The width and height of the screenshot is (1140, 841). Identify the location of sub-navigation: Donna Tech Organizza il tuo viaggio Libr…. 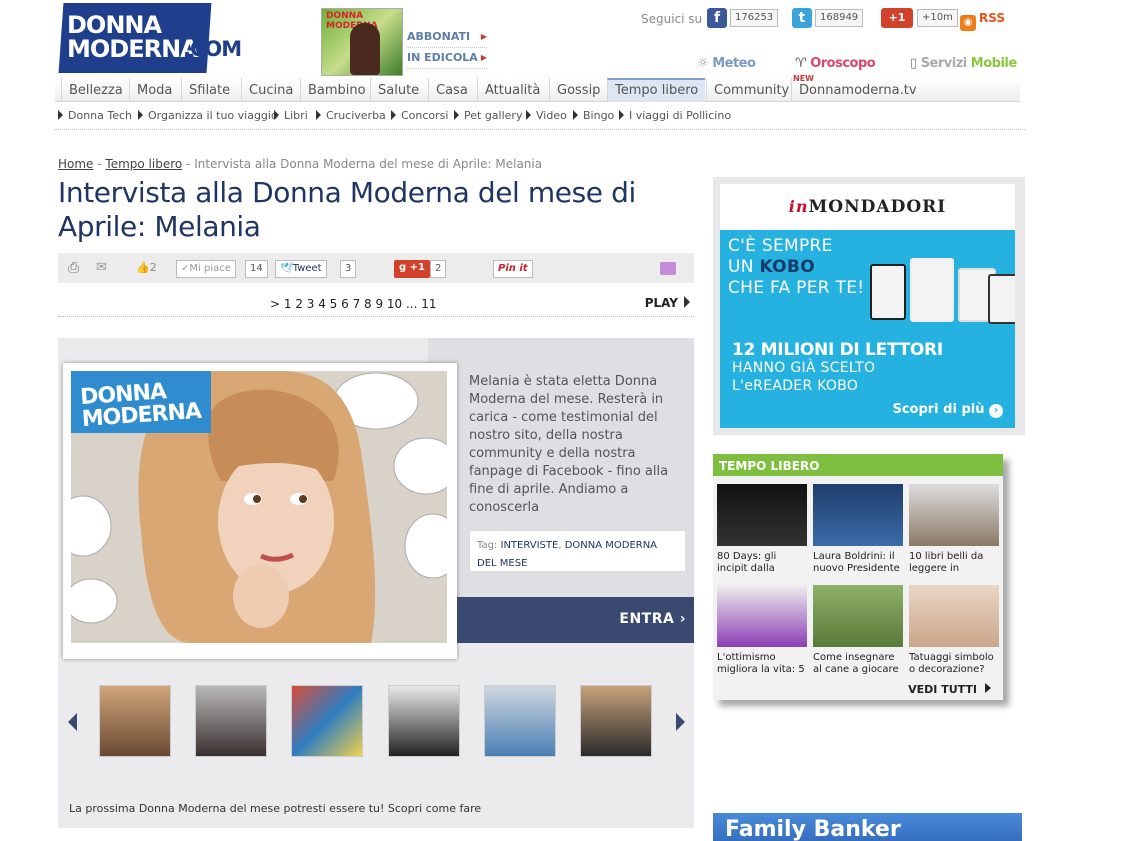
(537, 116).